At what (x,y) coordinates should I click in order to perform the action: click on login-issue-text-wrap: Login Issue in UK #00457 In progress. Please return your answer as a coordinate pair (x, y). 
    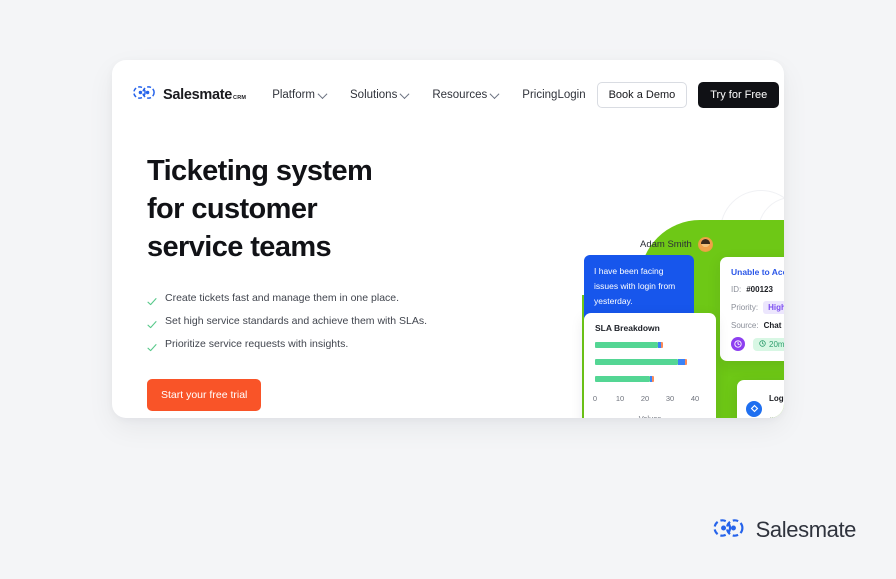
    Looking at the image, I should click on (776, 403).